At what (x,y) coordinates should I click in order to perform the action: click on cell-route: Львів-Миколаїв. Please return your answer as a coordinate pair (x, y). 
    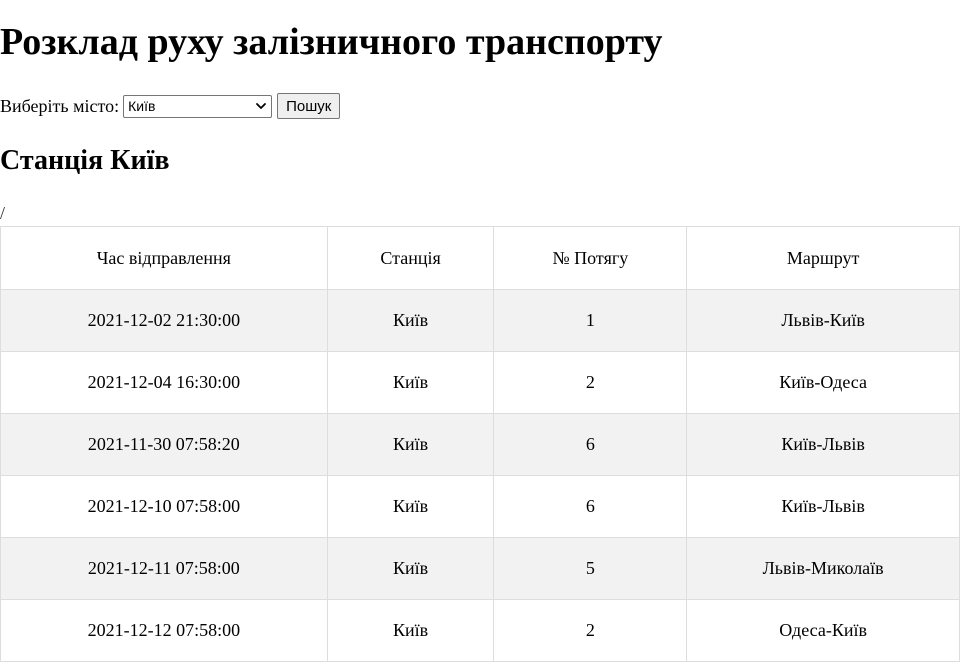
    Looking at the image, I should click on (823, 568).